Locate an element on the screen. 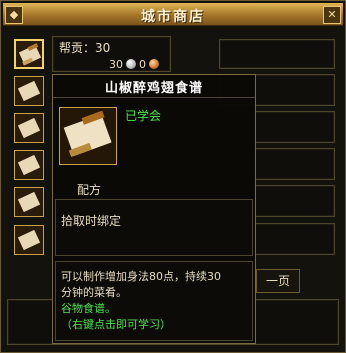 The image size is (346, 353). description-line: 可以制作增加身法80点，持续30 is located at coordinates (141, 276).